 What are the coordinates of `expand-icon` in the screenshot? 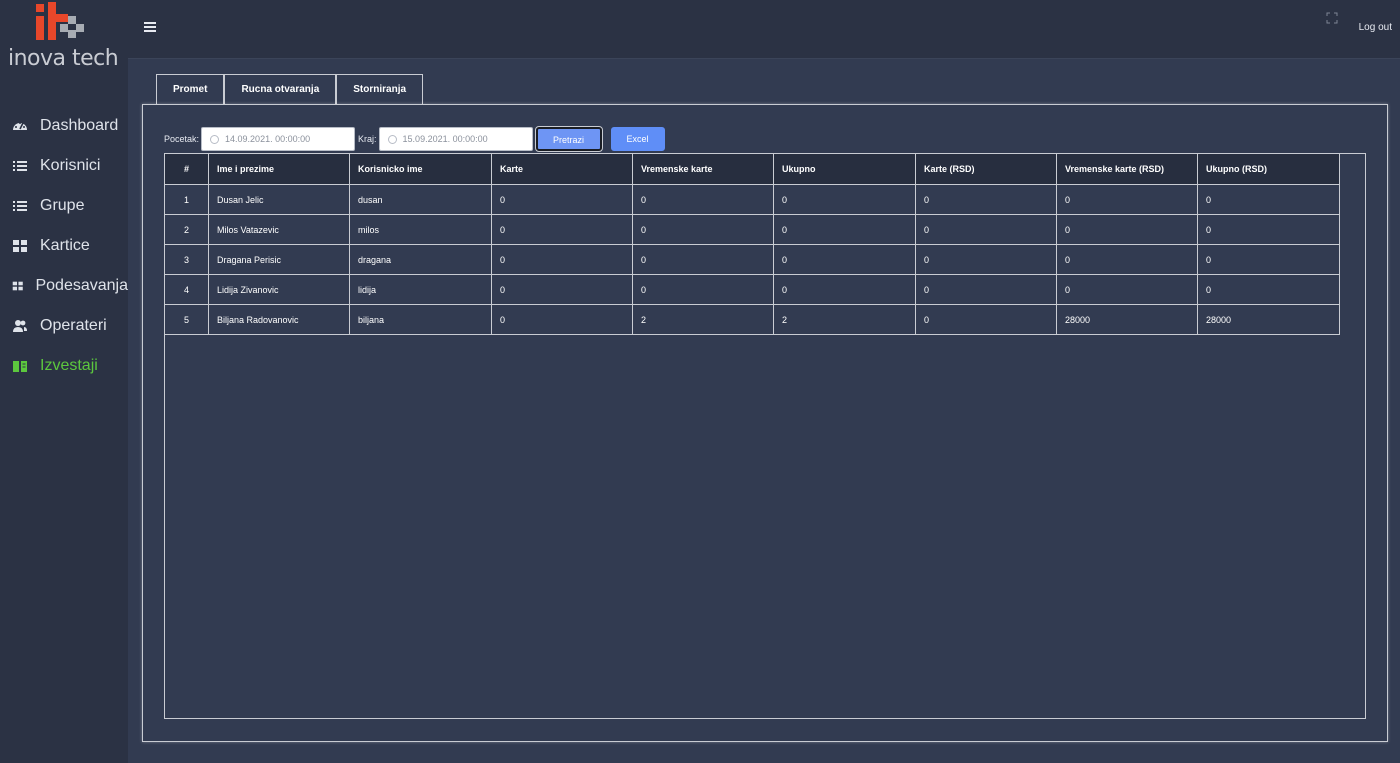 It's located at (1332, 18).